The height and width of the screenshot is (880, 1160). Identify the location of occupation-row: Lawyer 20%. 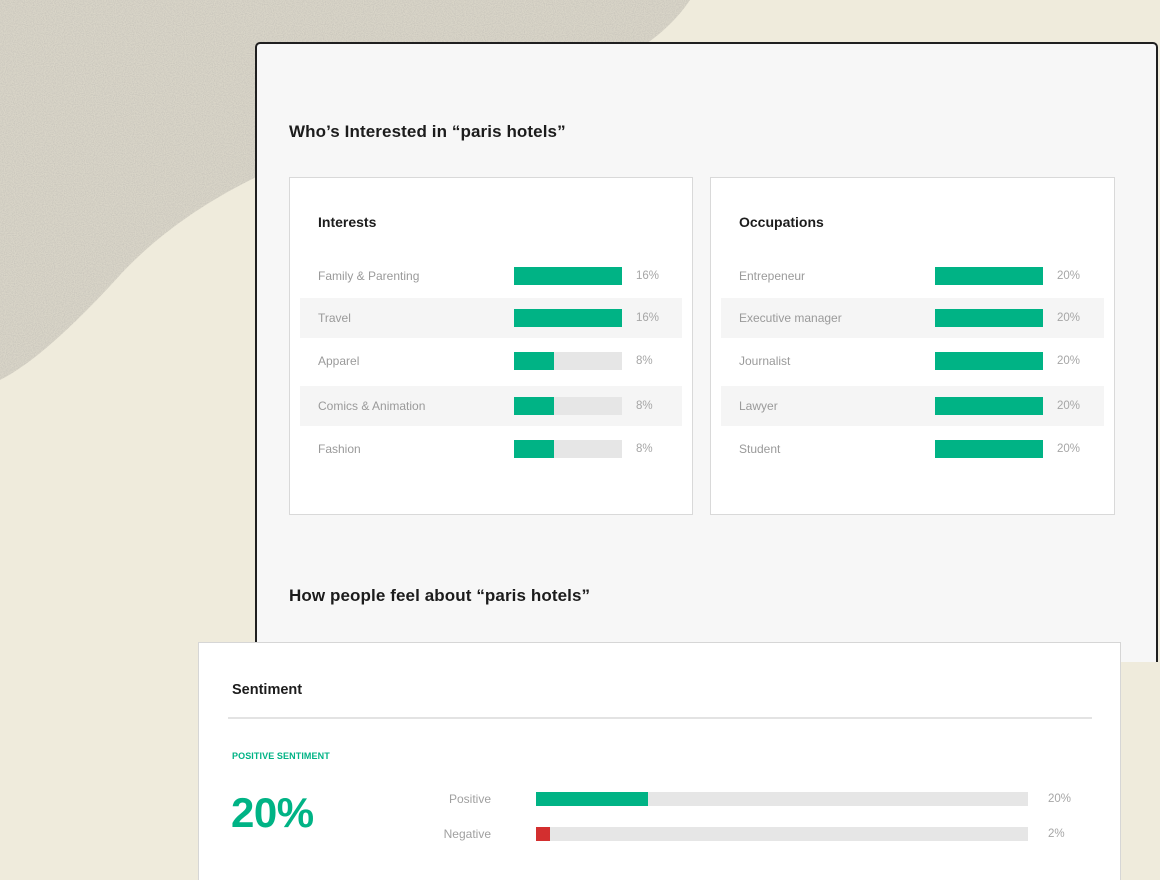
(912, 406).